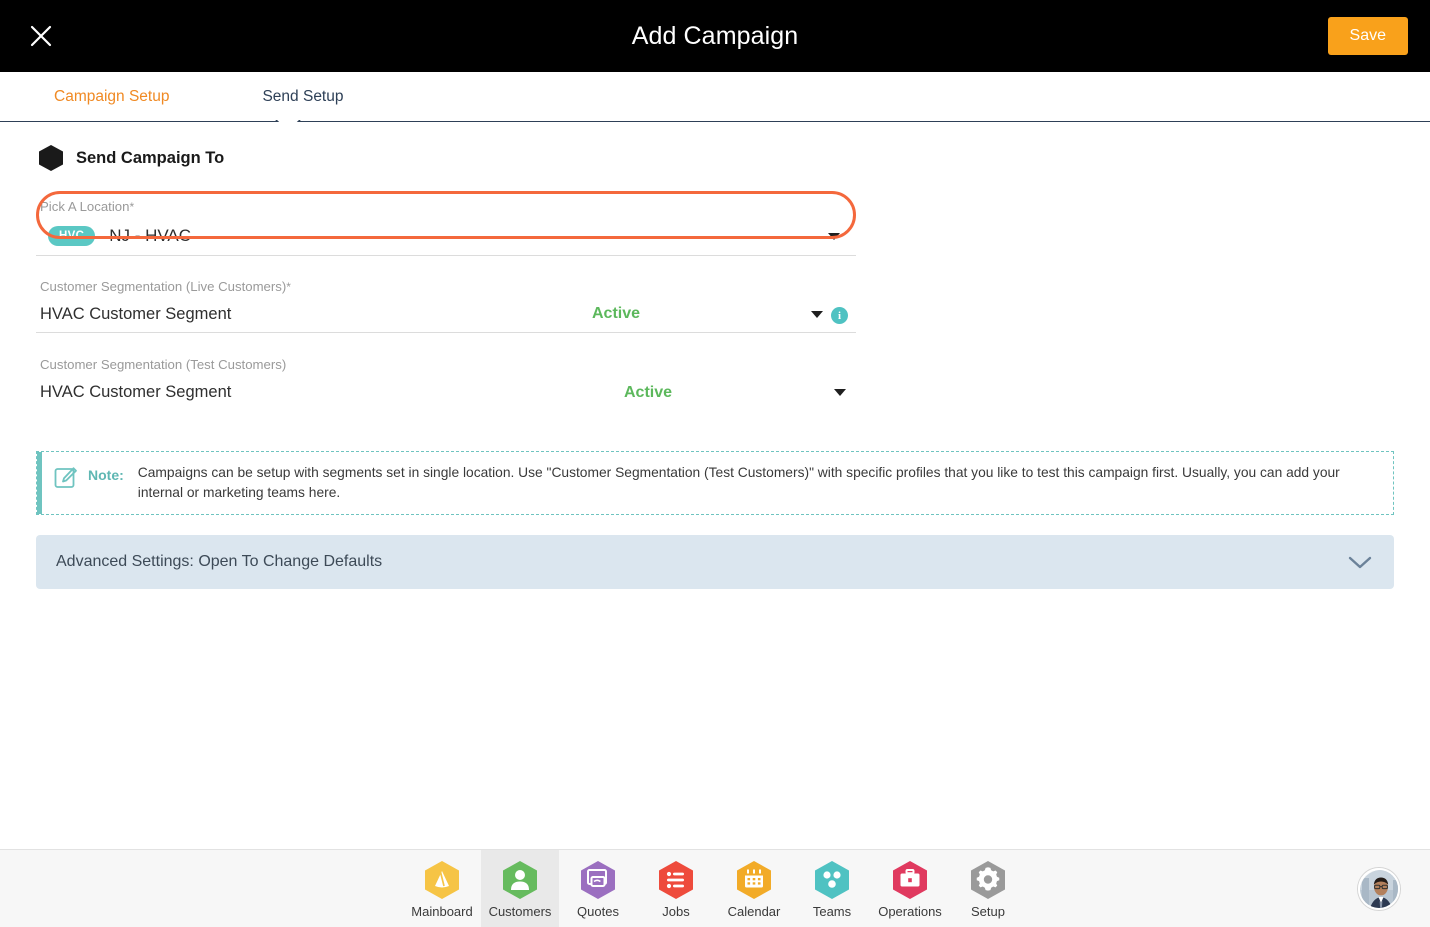 This screenshot has height=927, width=1430. Describe the element at coordinates (832, 880) in the screenshot. I see `teams-icon` at that location.